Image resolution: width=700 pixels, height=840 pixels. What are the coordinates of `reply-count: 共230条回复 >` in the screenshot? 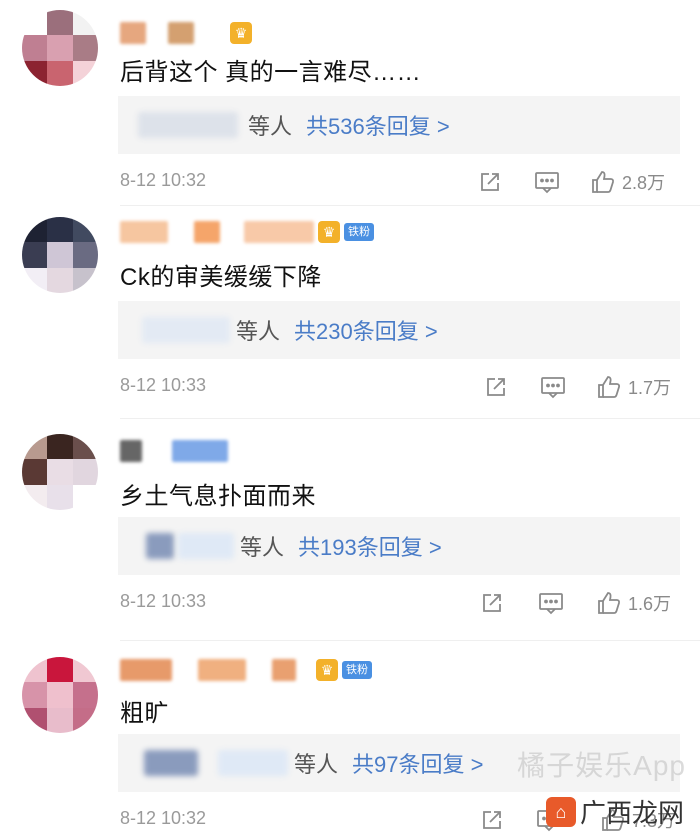 It's located at (366, 330).